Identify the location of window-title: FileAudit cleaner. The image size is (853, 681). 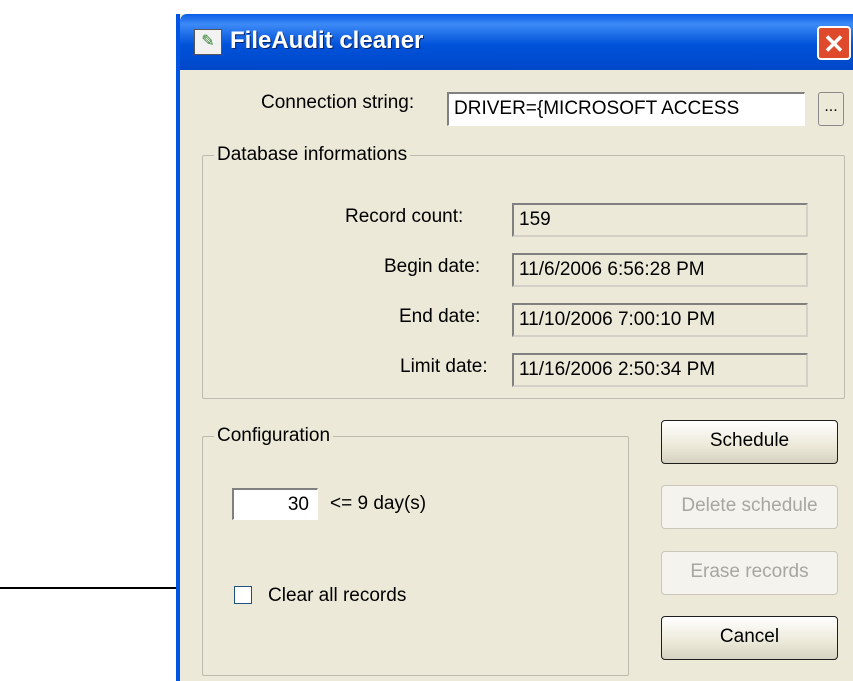
(327, 40).